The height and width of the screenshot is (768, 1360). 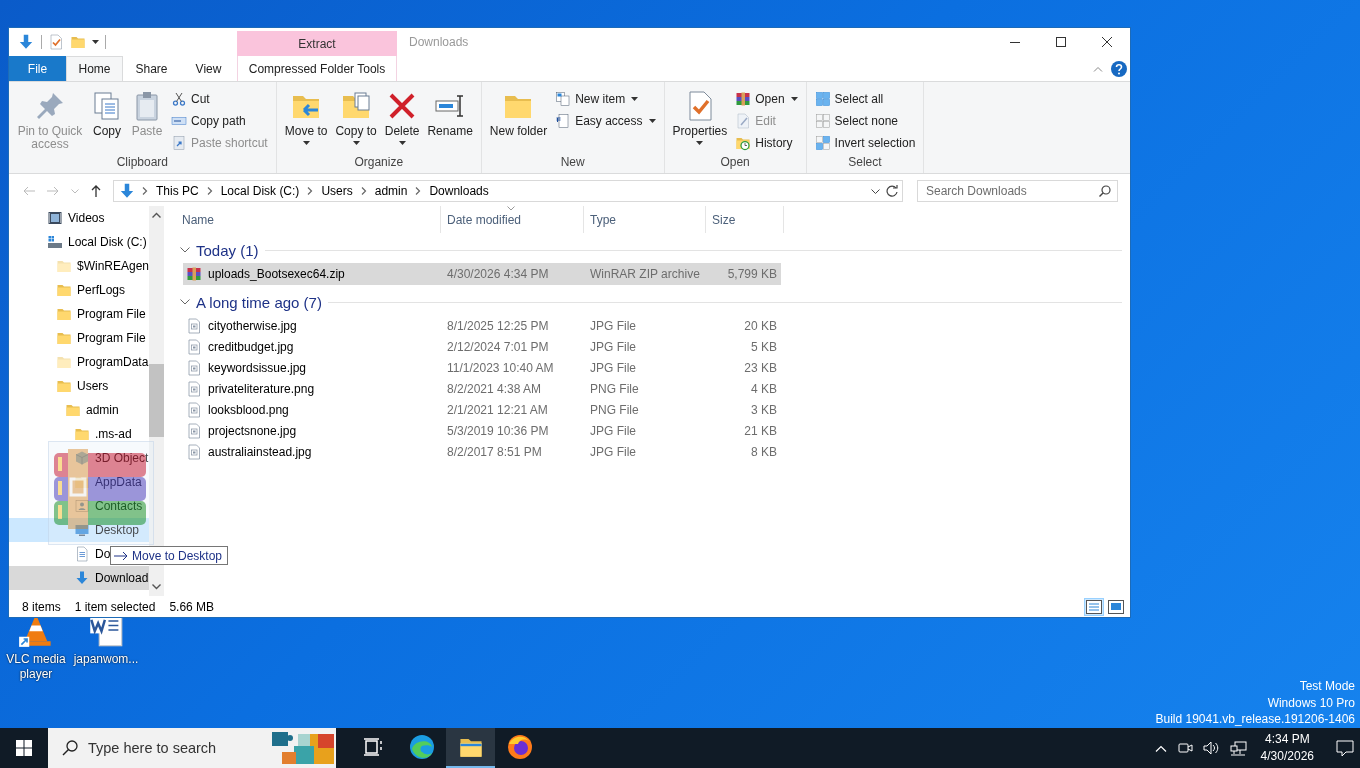 What do you see at coordinates (498, 430) in the screenshot?
I see `date-cell-text: 5/3/2019 10:36 PM` at bounding box center [498, 430].